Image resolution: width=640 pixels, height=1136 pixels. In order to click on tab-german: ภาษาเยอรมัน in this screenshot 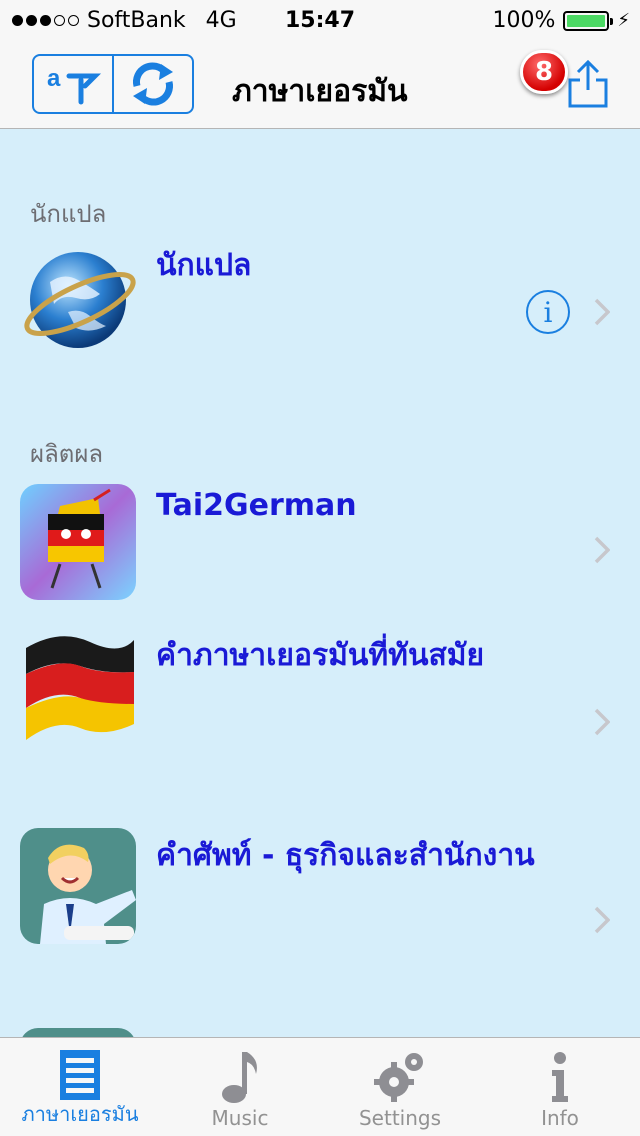, I will do `click(80, 1087)`.